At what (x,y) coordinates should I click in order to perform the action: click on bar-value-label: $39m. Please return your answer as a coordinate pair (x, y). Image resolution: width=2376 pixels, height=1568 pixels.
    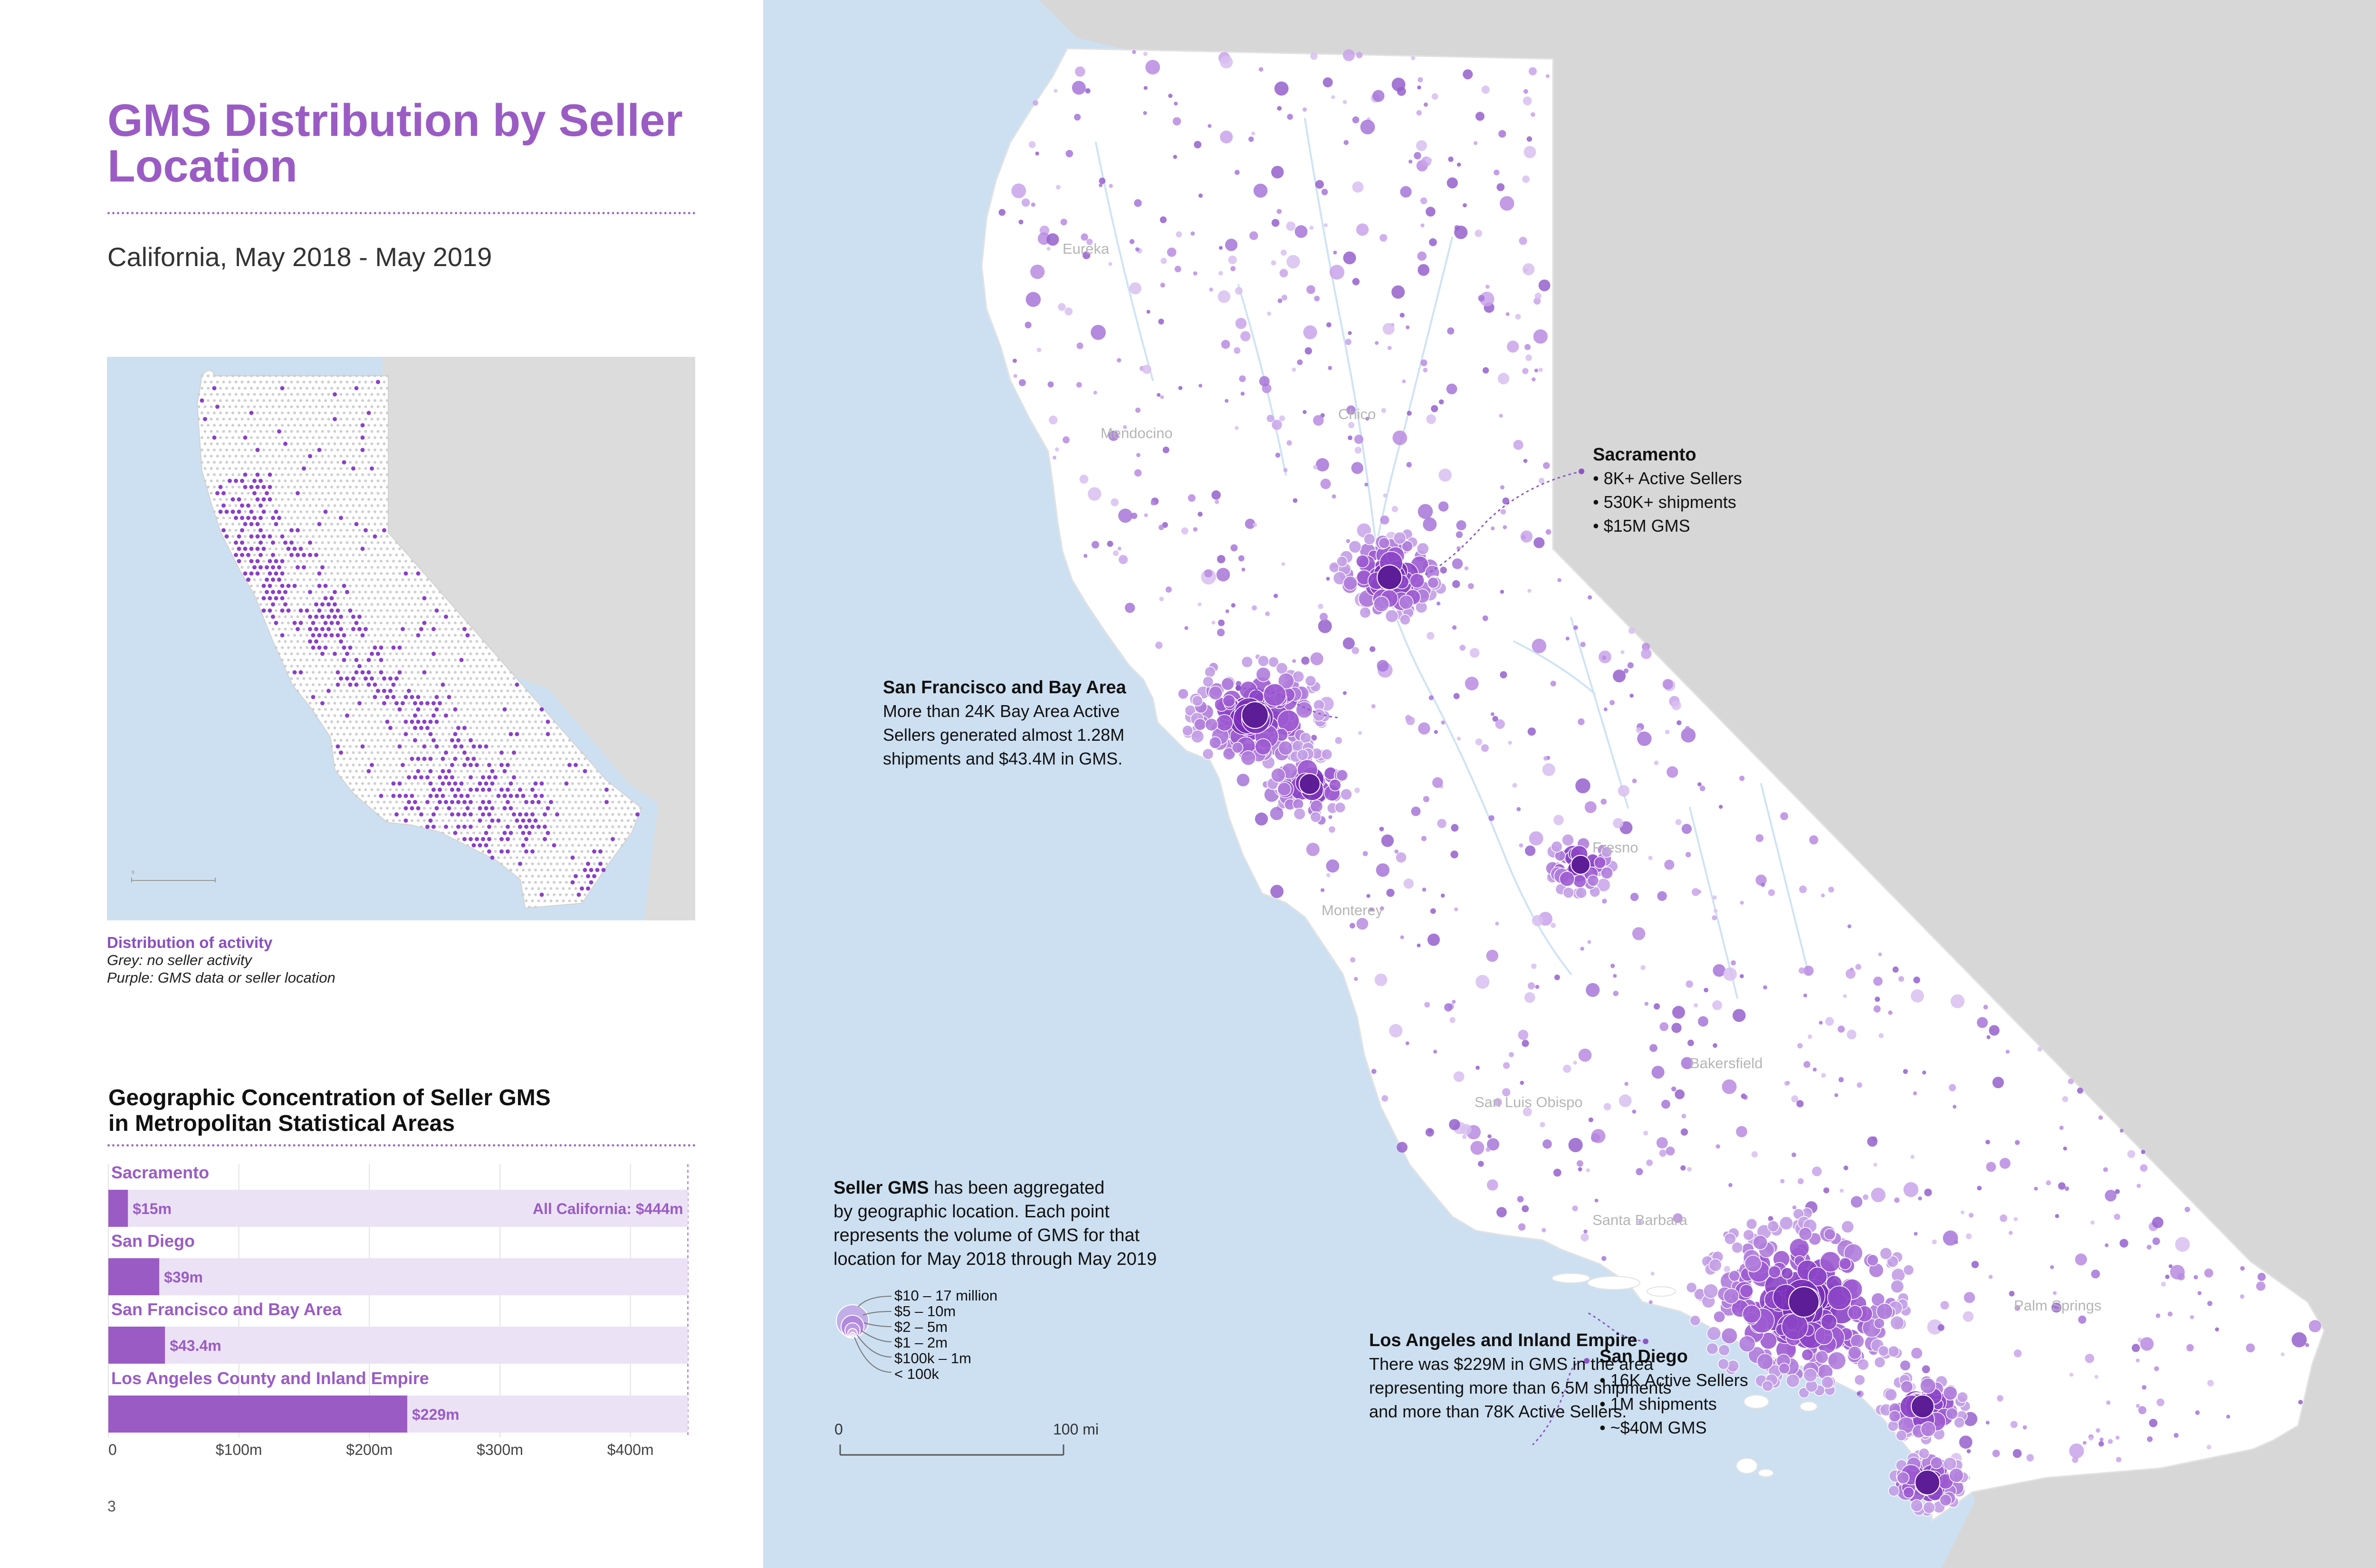
    Looking at the image, I should click on (183, 1277).